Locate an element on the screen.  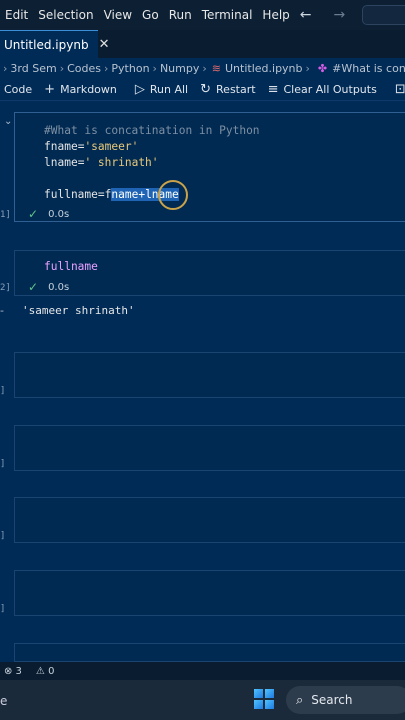
clear-all-icon: ≡ is located at coordinates (273, 89).